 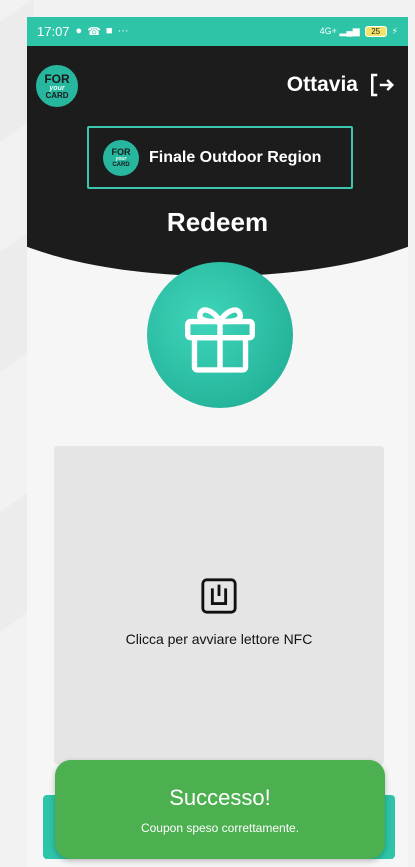 I want to click on status-bar: 17:07 ● ☎ ■ ··· 4G+ ▂▄▆ 25 ⚡, so click(x=217, y=31).